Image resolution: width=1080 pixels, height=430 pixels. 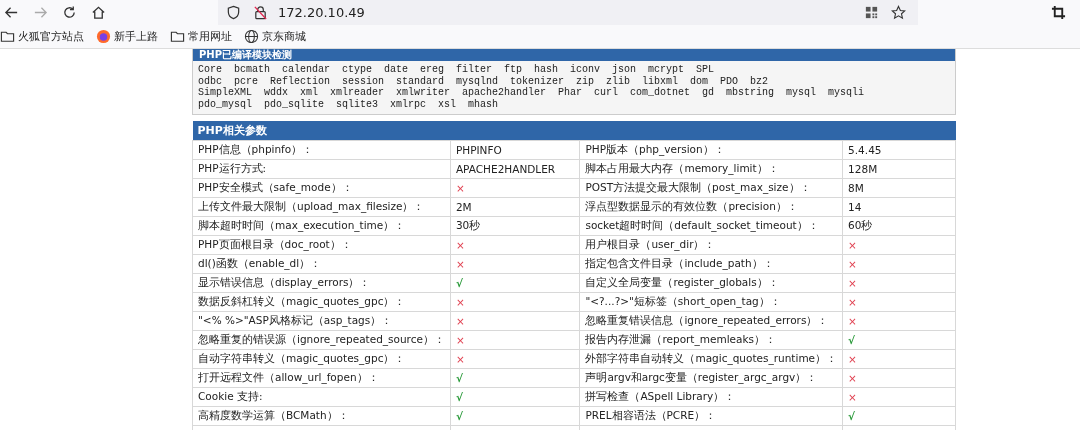 What do you see at coordinates (515, 169) in the screenshot?
I see `table-cell: APACHE2HANDLER` at bounding box center [515, 169].